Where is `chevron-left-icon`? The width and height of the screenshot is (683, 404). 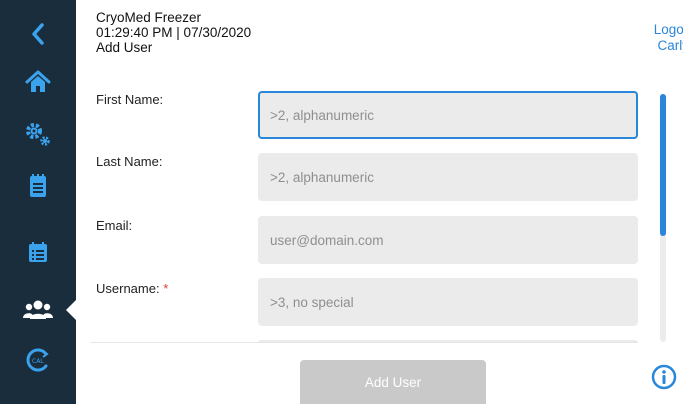 chevron-left-icon is located at coordinates (38, 34).